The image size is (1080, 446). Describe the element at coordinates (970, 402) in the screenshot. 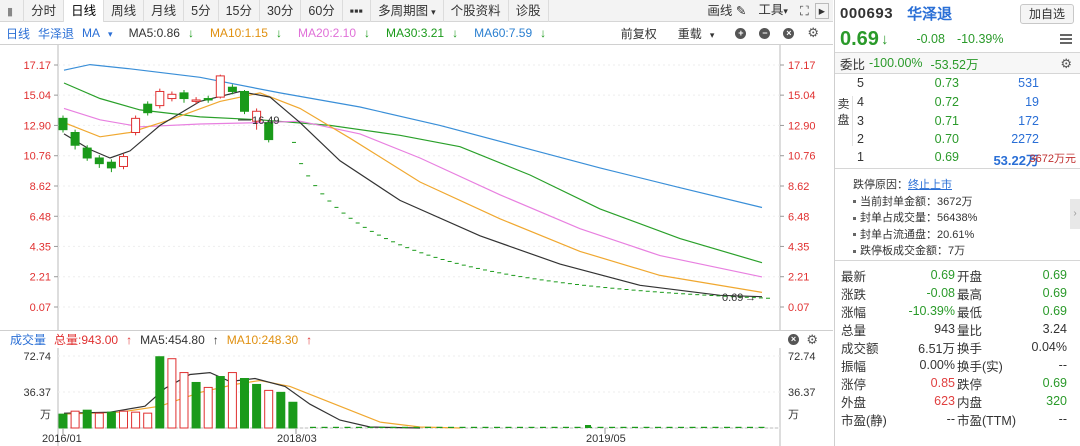

I see `quote-key: 内盘` at that location.